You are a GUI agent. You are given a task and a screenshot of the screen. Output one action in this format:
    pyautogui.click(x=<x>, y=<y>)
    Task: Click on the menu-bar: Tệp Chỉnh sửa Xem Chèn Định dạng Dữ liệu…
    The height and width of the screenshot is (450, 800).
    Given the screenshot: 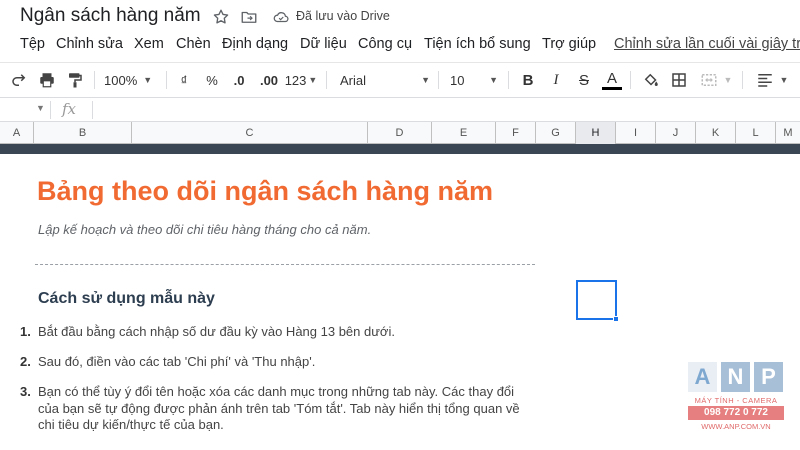 What is the action you would take?
    pyautogui.click(x=400, y=46)
    